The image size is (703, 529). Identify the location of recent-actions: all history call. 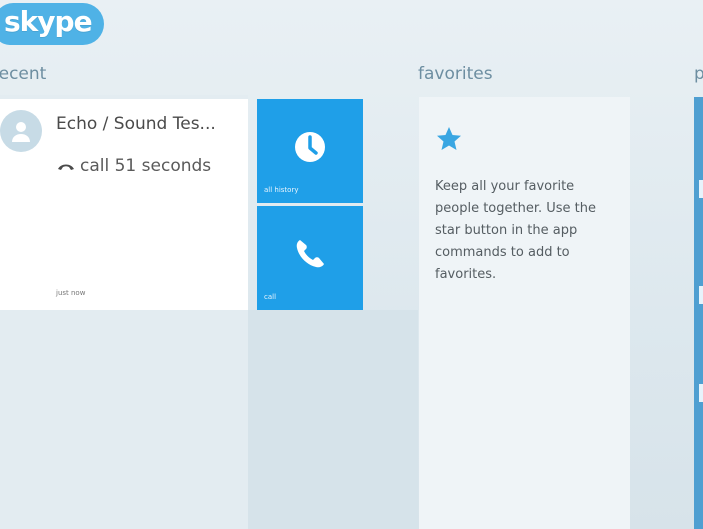
(310, 204).